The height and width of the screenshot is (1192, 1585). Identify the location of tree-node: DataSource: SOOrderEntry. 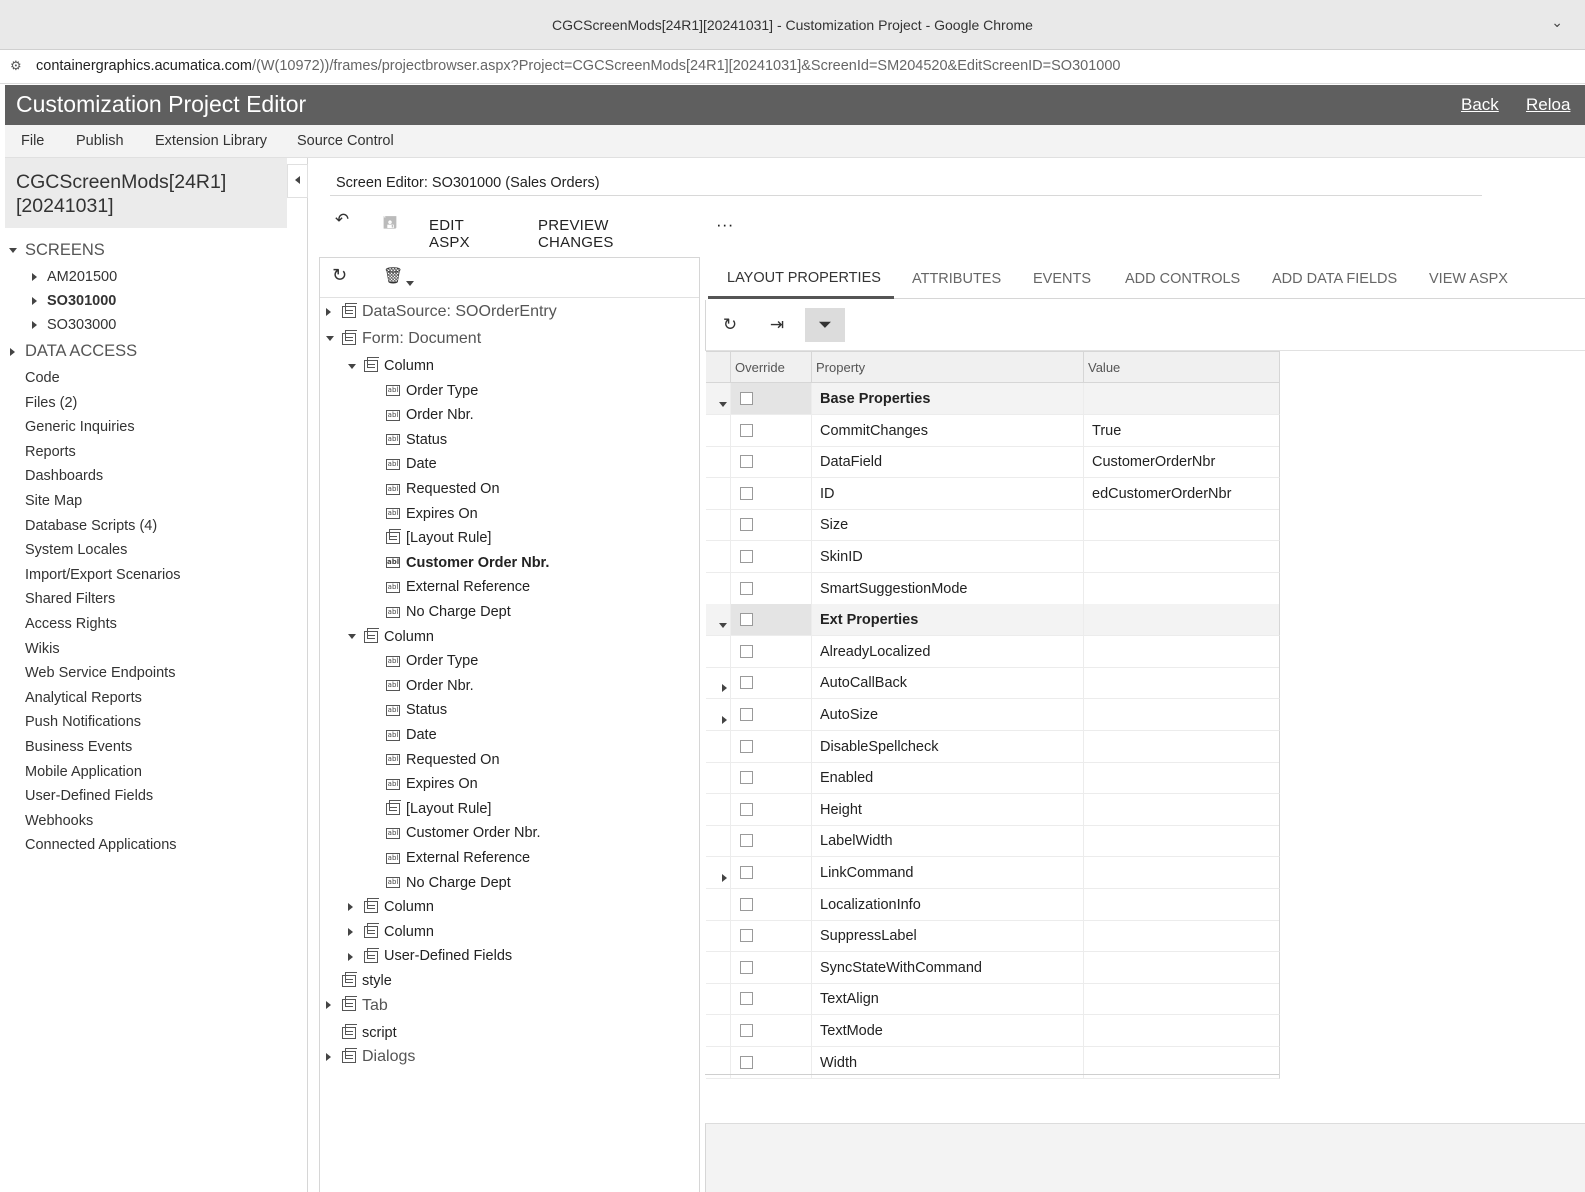
(441, 312).